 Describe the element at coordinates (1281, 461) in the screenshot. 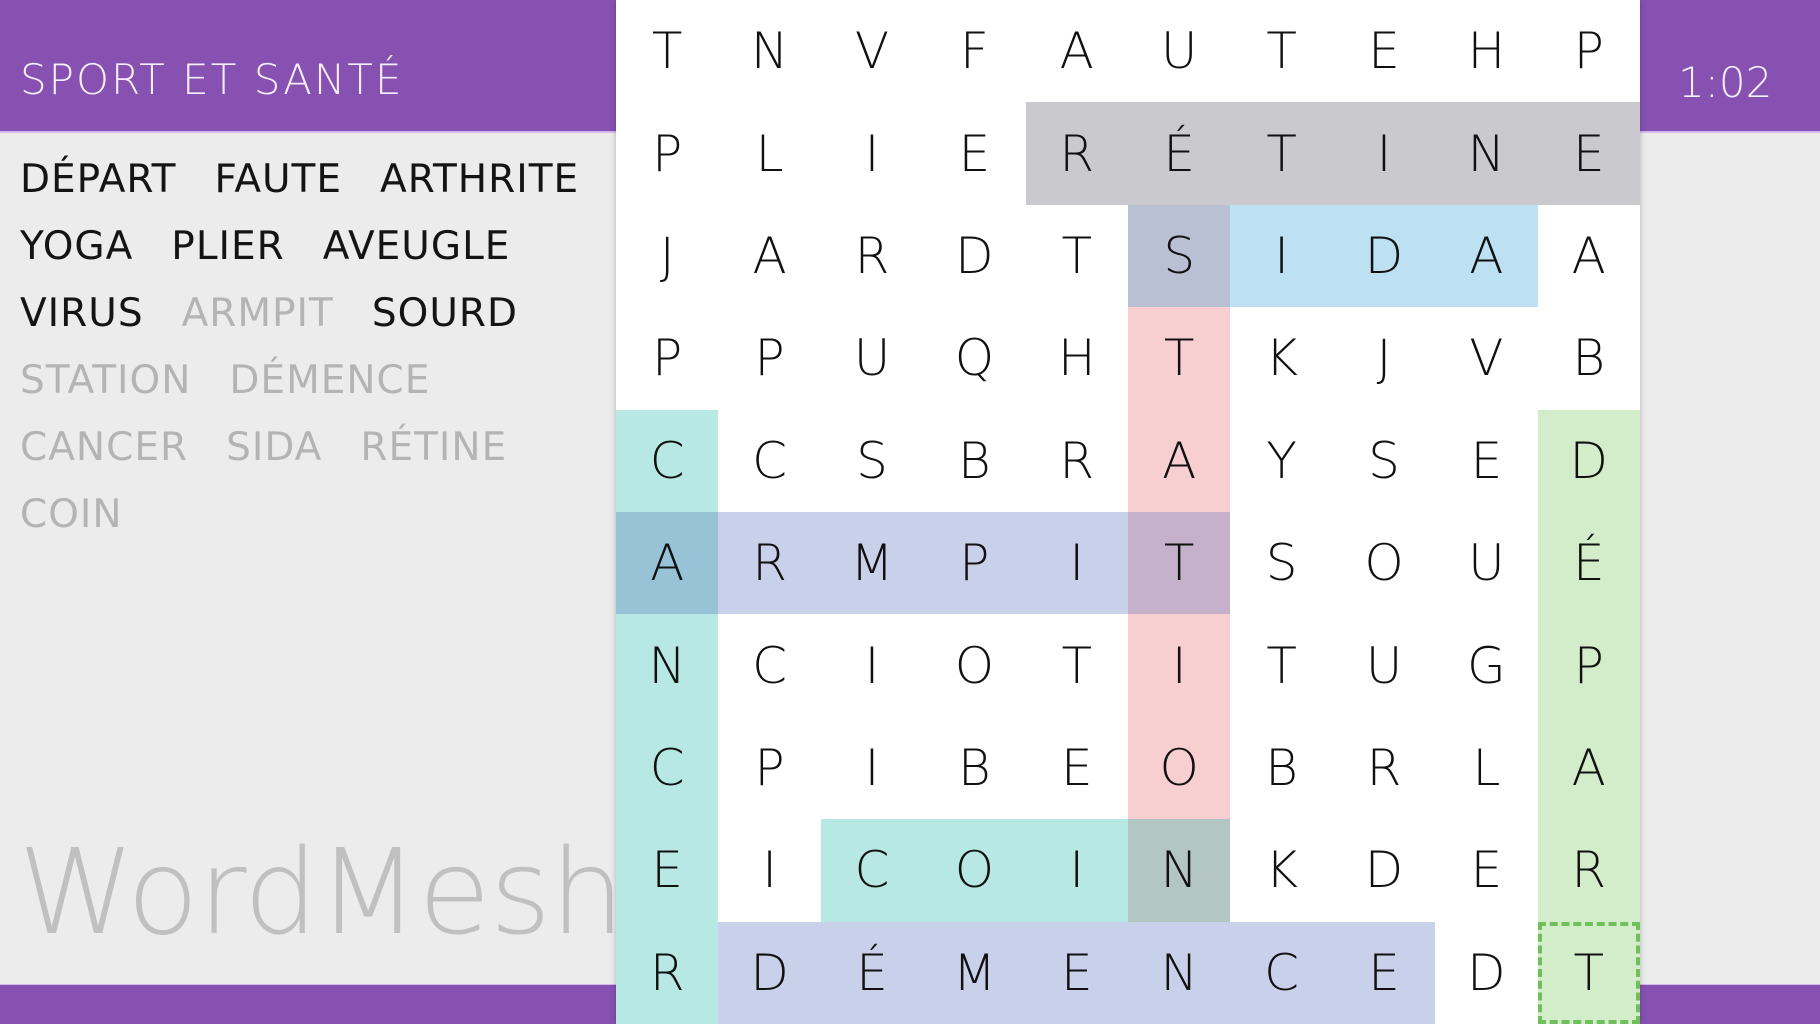

I see `grid-cell: Y` at that location.